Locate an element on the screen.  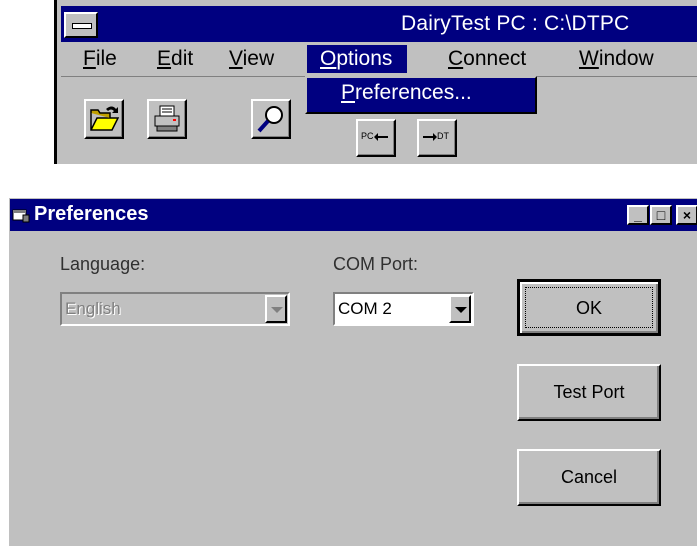
menu-bar: File Edit View Options Connect Window is located at coordinates (379, 59).